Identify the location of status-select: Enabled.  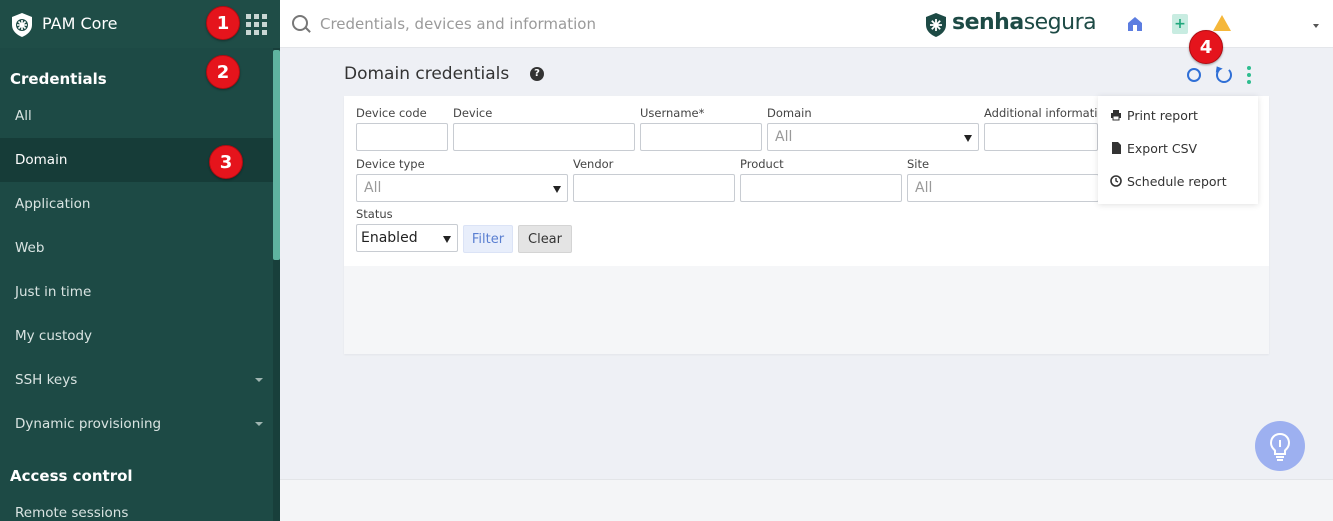
(407, 238).